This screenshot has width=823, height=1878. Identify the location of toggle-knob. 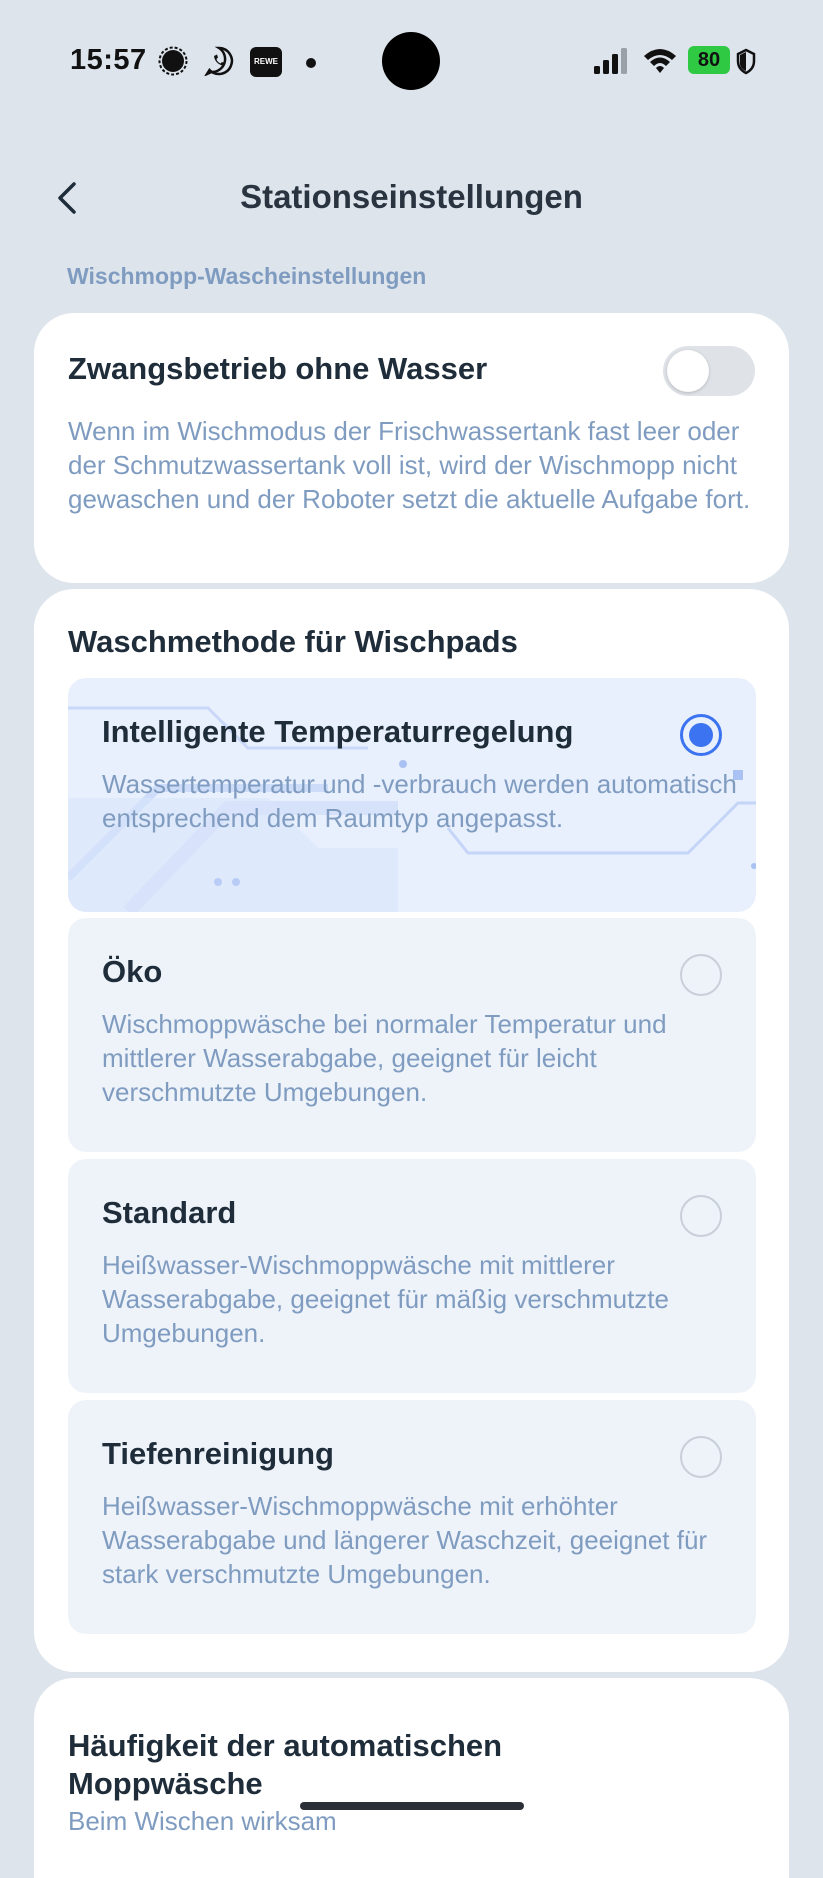
(688, 371).